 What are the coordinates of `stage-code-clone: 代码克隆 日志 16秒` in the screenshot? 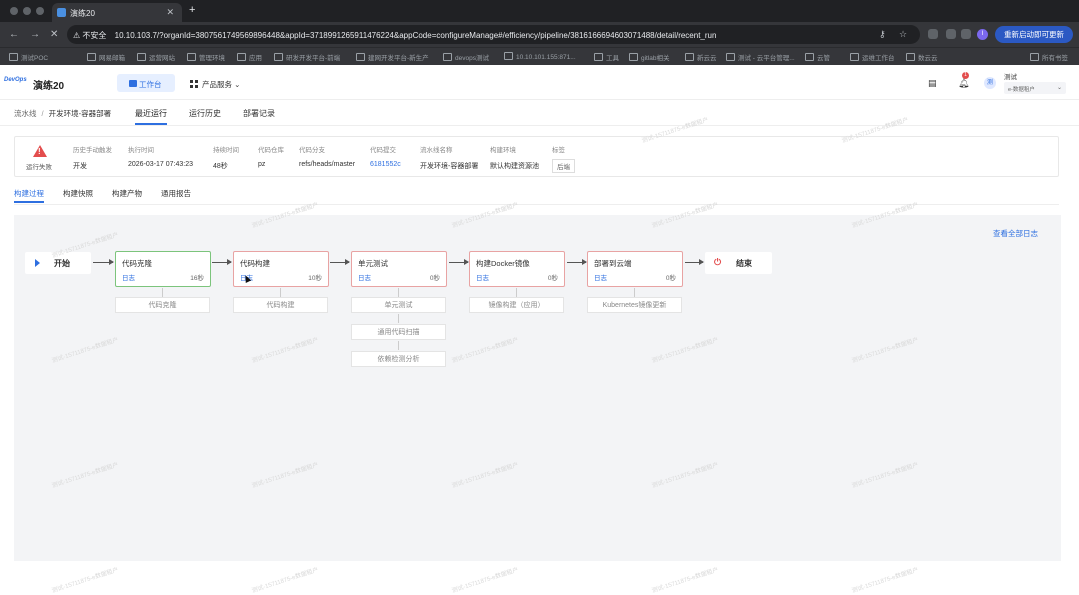 It's located at (163, 269).